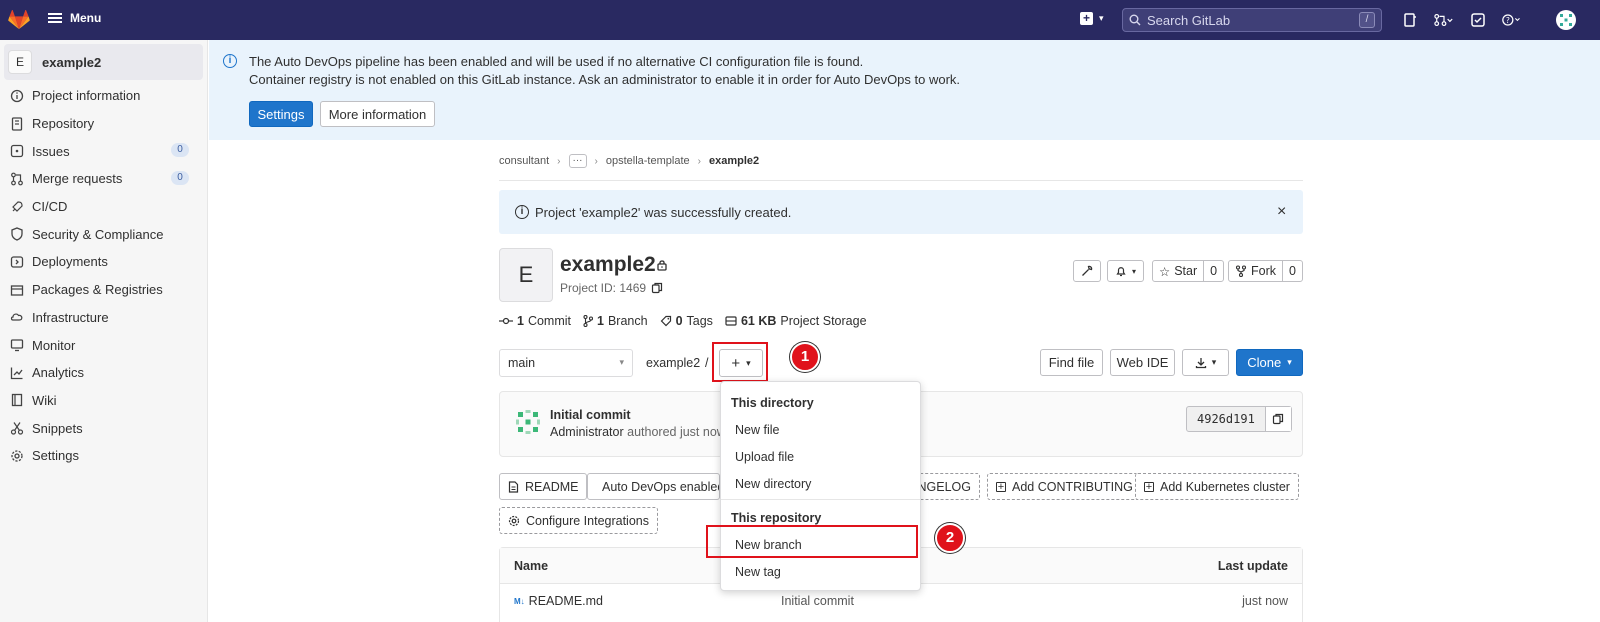 The image size is (1600, 622). I want to click on issues-check-icon, so click(1478, 20).